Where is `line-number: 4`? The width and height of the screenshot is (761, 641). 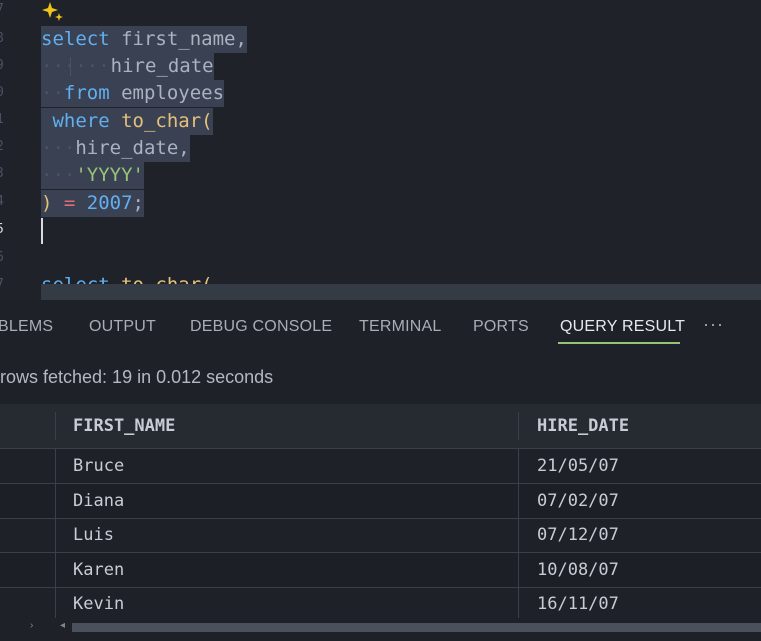
line-number: 4 is located at coordinates (2, 201).